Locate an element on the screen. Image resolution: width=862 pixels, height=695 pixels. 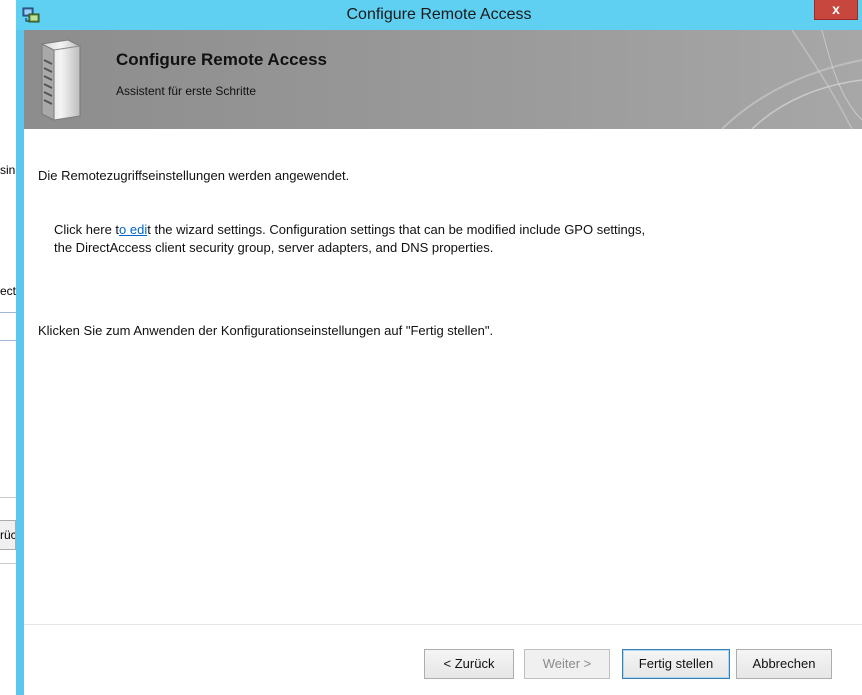
header-decoration is located at coordinates (791, 79).